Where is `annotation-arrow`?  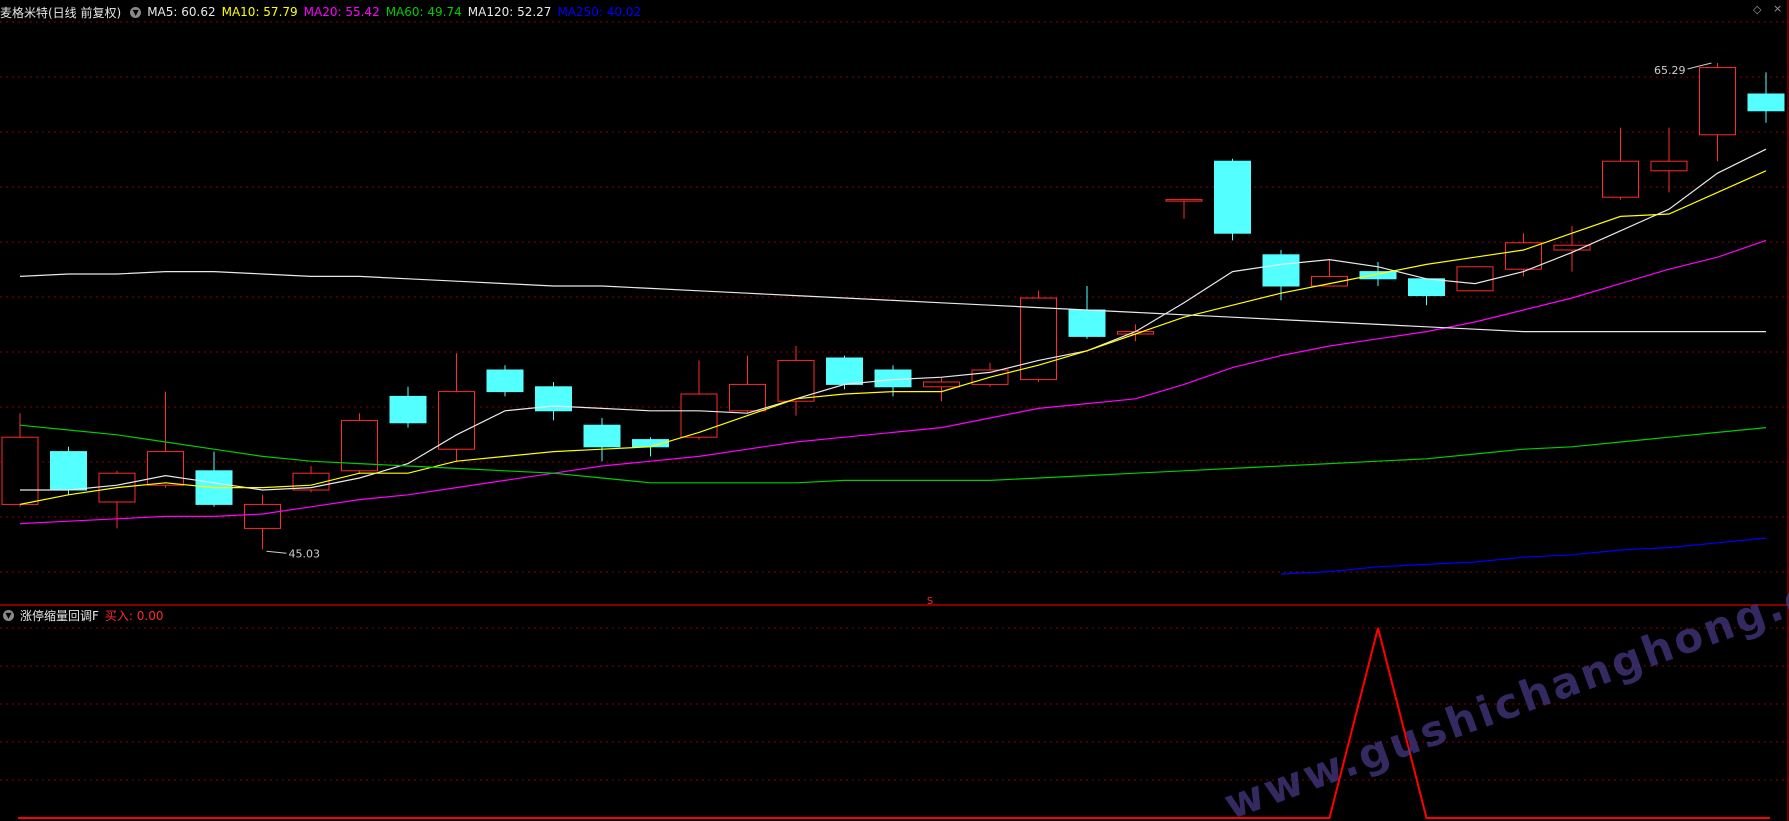 annotation-arrow is located at coordinates (276, 552).